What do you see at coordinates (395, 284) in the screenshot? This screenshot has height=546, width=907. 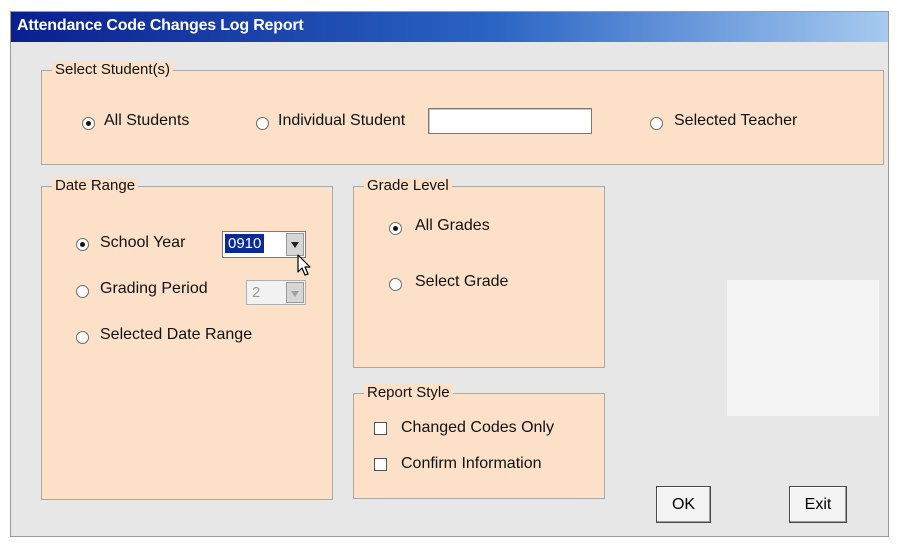 I see `select-grade-radio` at bounding box center [395, 284].